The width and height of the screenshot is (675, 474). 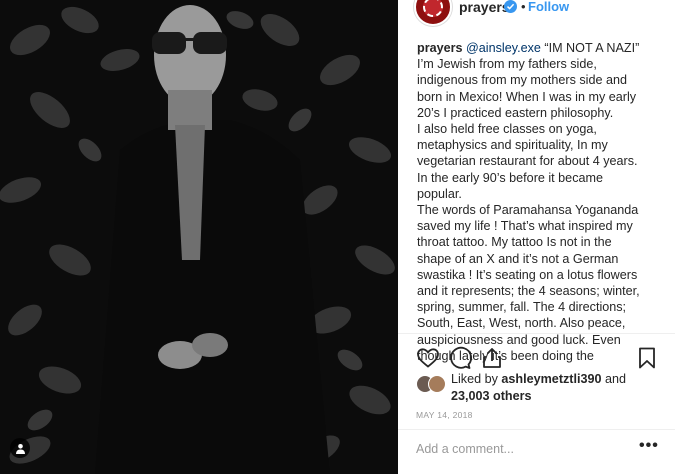 I want to click on caption-mention: @ainsley.exe, so click(x=503, y=48).